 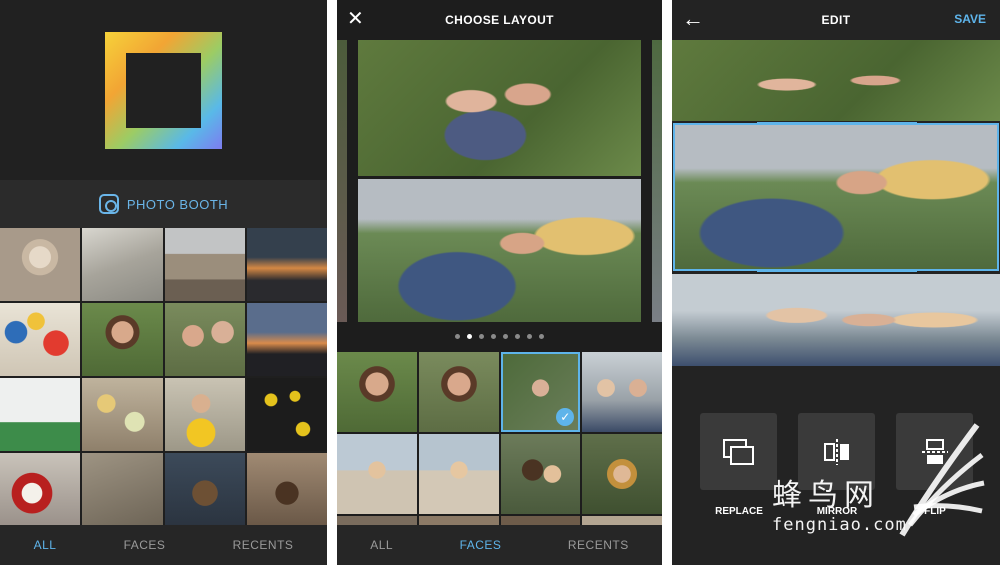 I want to click on layout-logo, so click(x=163, y=90).